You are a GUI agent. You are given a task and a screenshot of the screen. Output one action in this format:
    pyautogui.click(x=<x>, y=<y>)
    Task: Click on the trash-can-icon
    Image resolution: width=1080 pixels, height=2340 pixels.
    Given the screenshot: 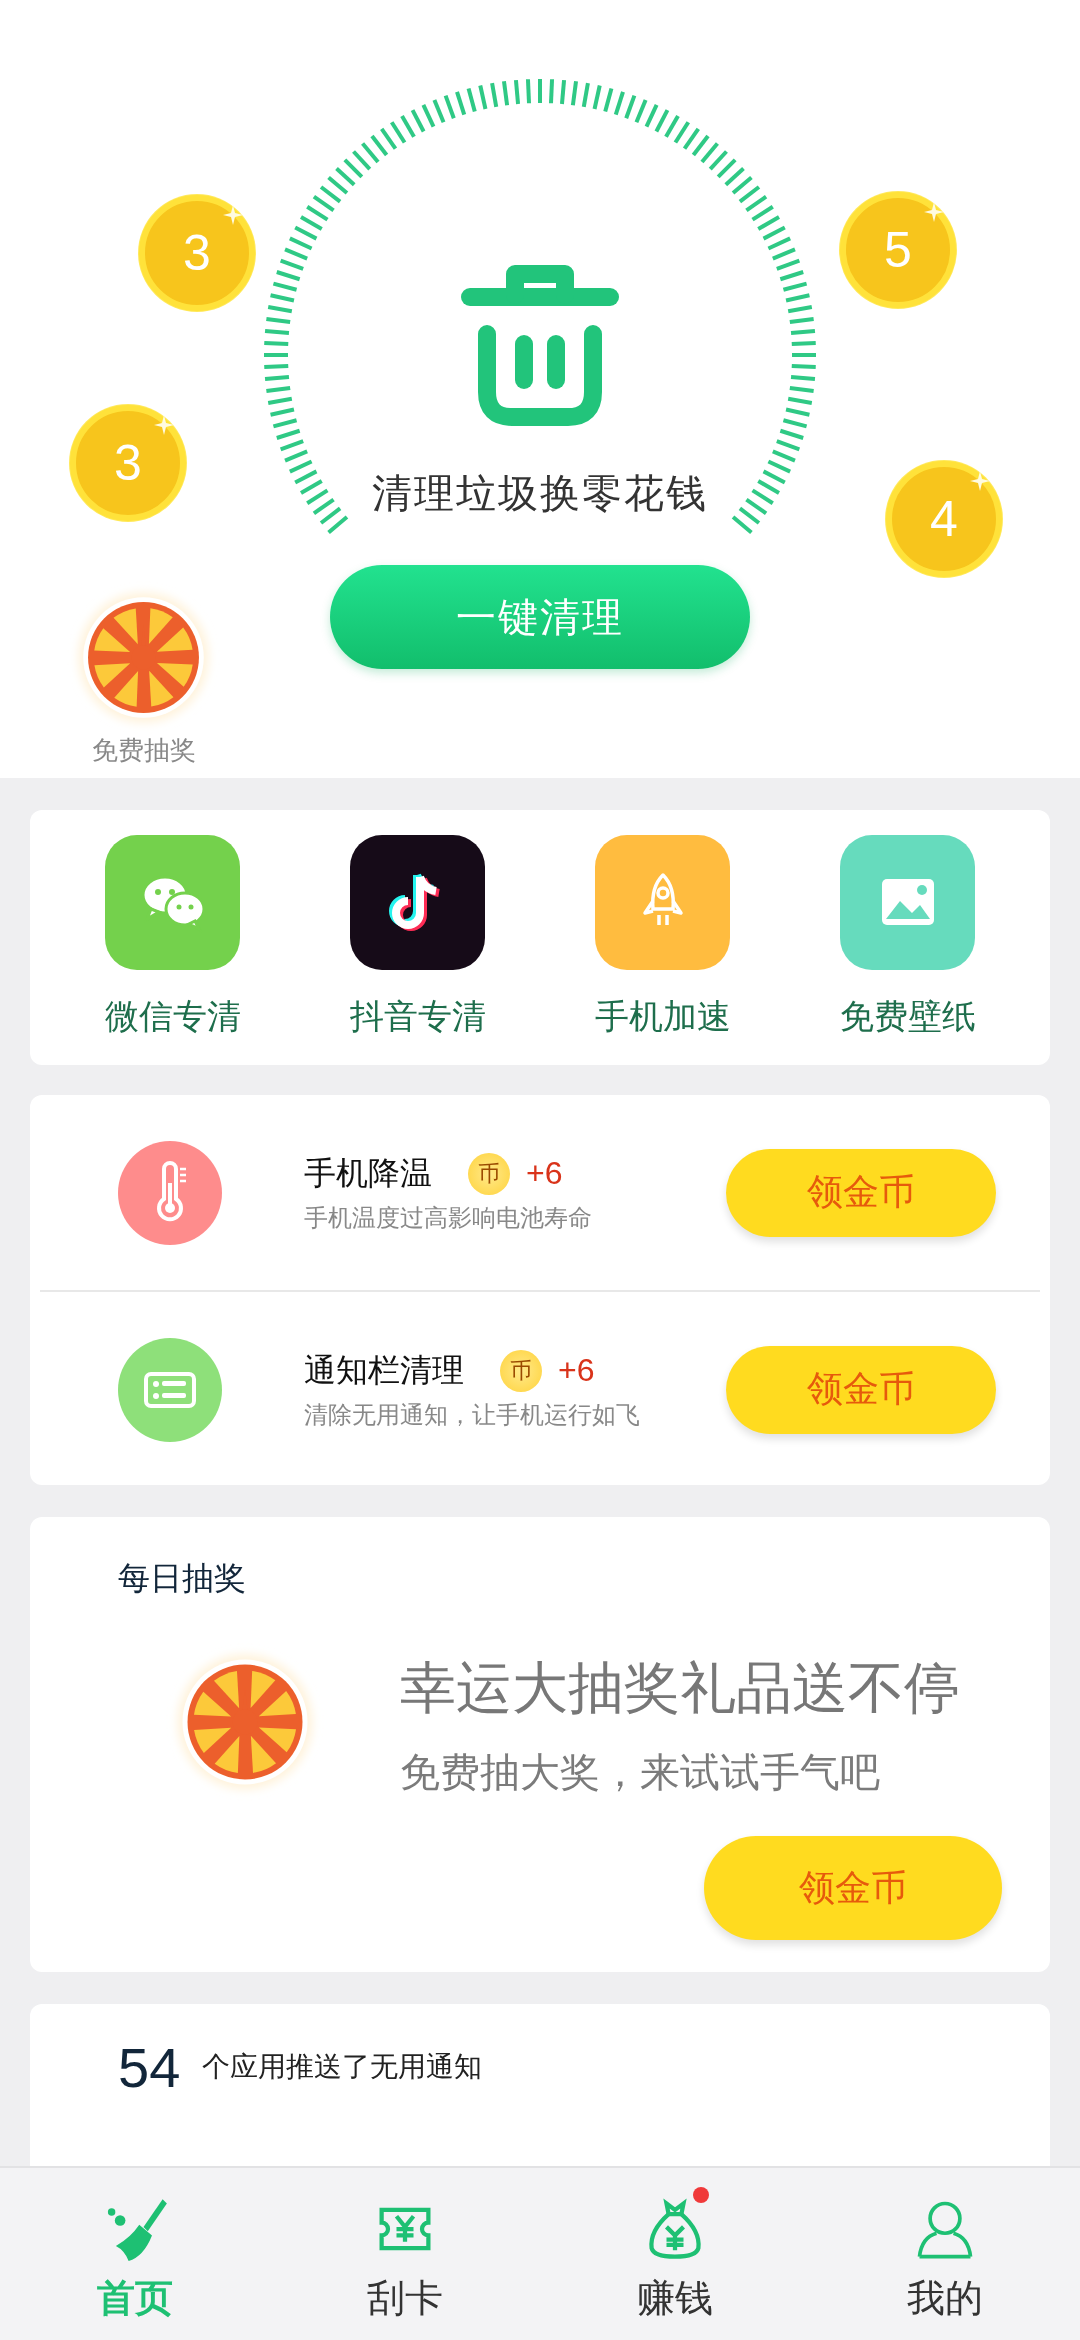 What is the action you would take?
    pyautogui.click(x=540, y=344)
    